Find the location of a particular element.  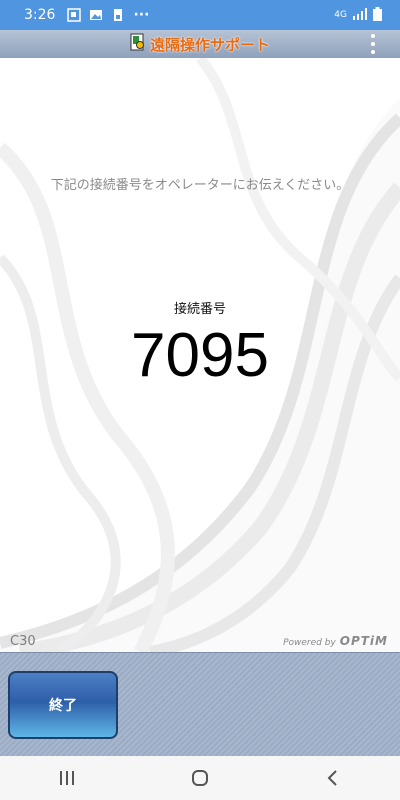

network-type: 4G is located at coordinates (340, 15).